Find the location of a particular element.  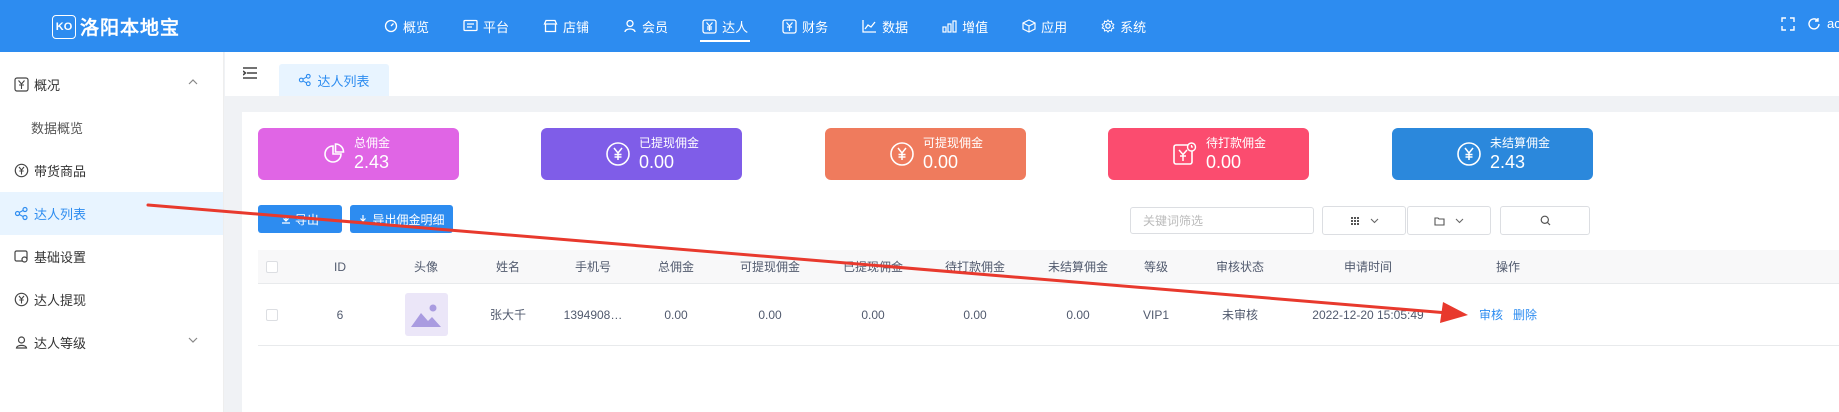

folder-icon is located at coordinates (1439, 221).